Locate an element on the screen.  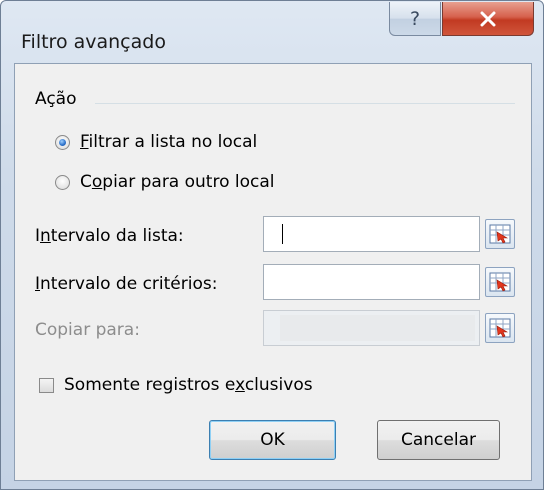
help-button: ? is located at coordinates (415, 19).